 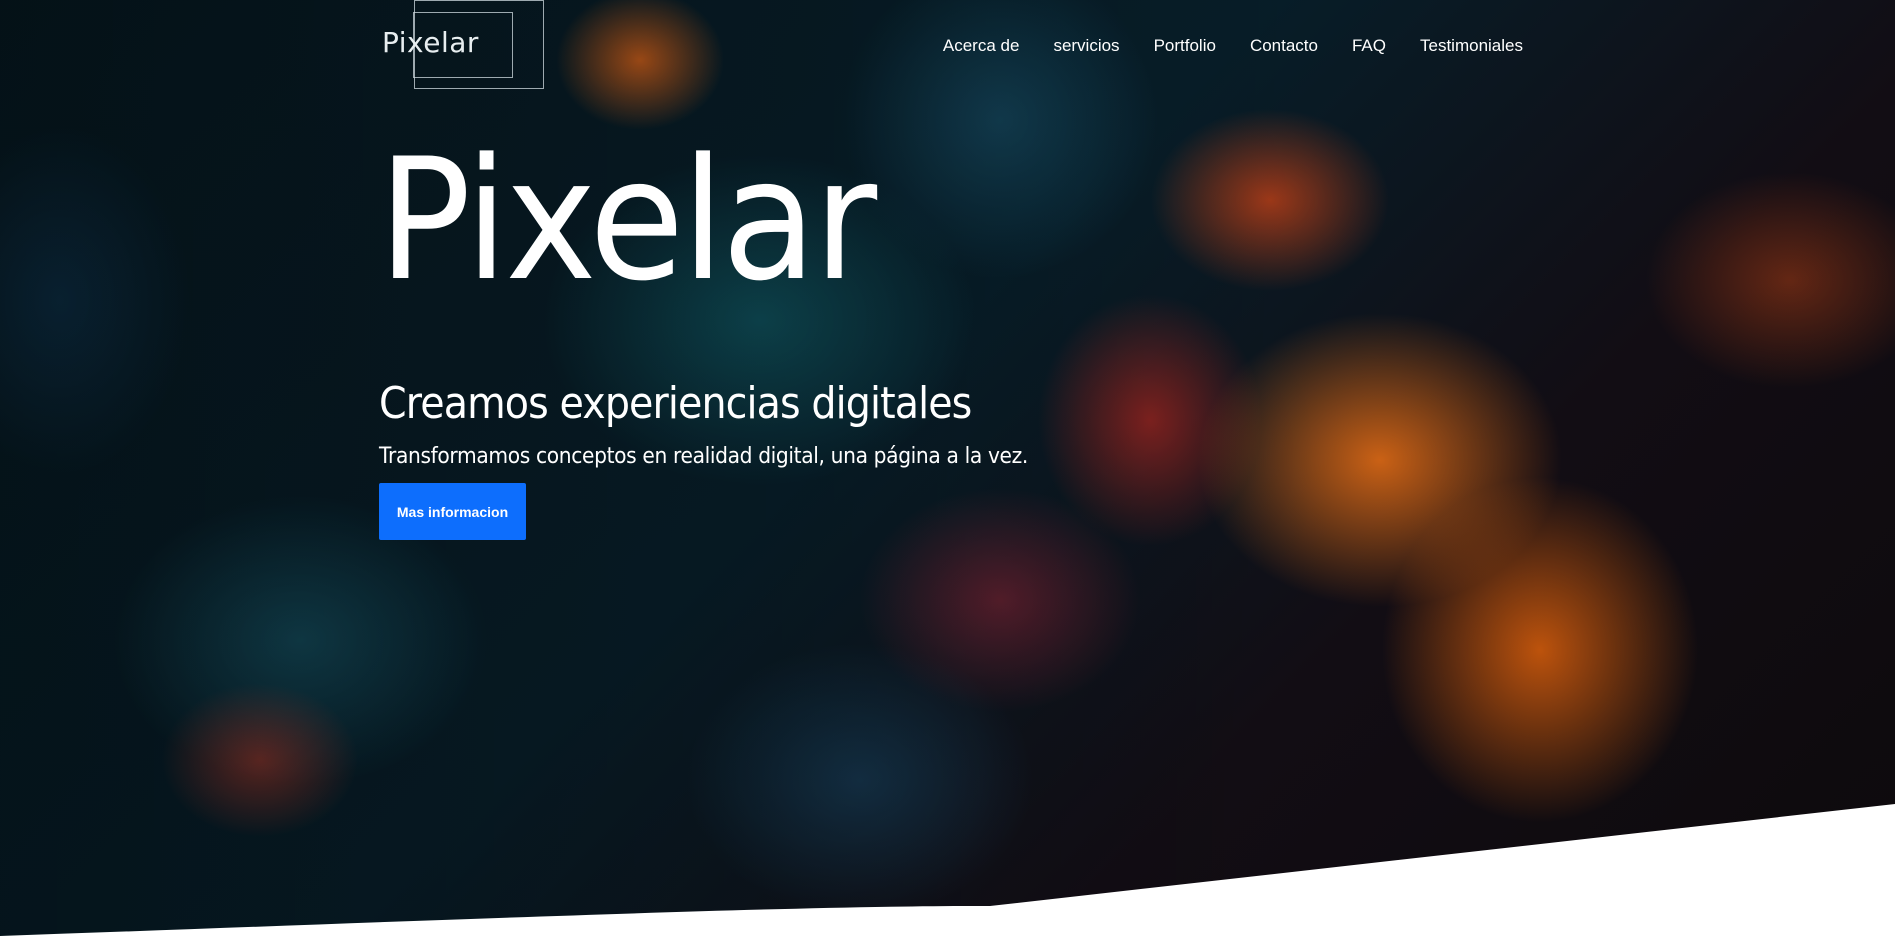 What do you see at coordinates (675, 403) in the screenshot?
I see `hero-subtitle: Creamos experiencias digitales` at bounding box center [675, 403].